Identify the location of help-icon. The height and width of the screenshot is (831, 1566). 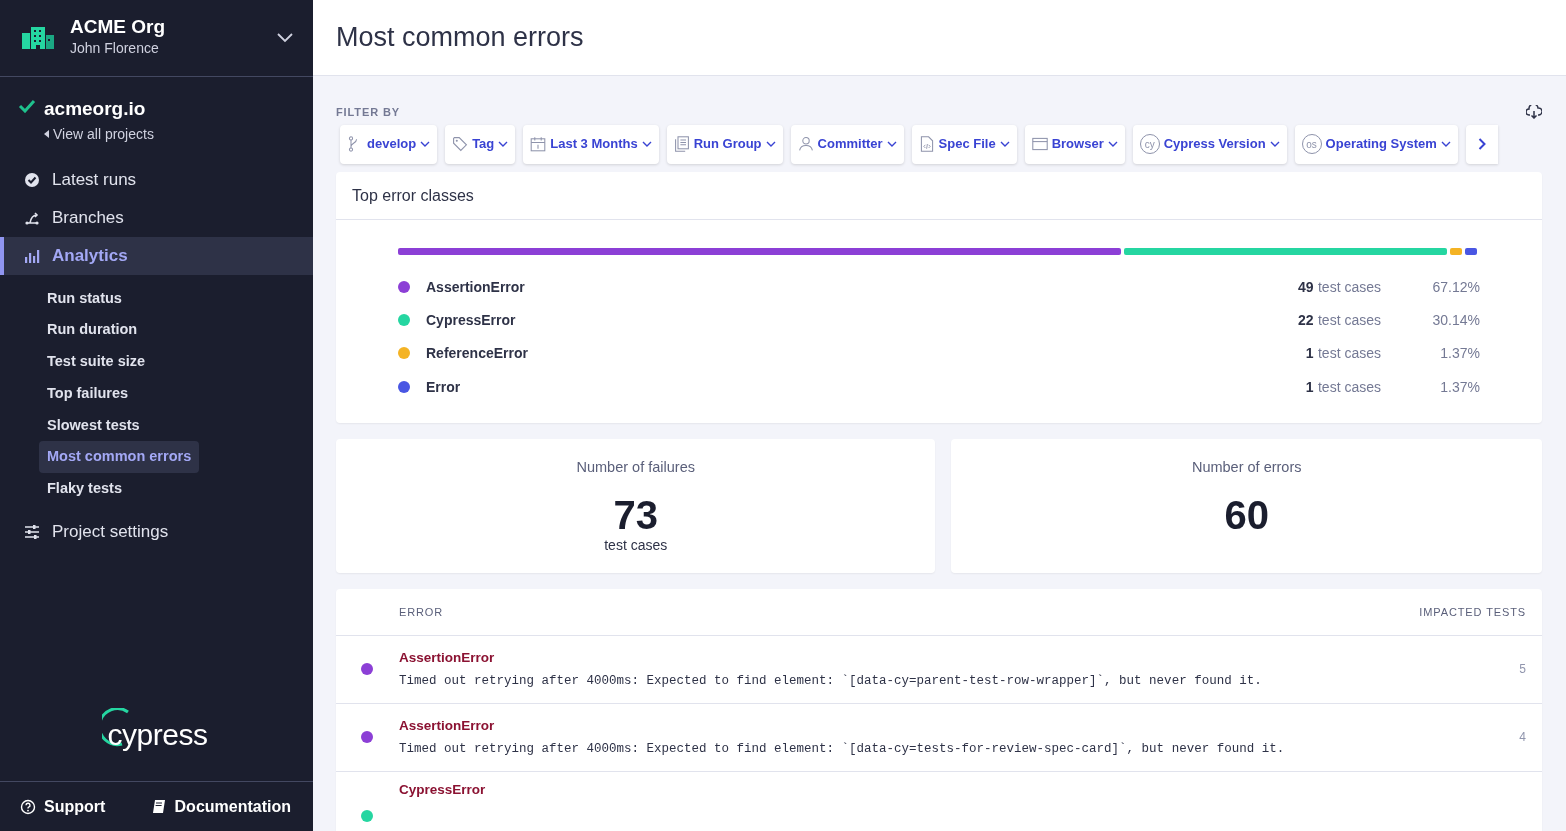
(28, 806).